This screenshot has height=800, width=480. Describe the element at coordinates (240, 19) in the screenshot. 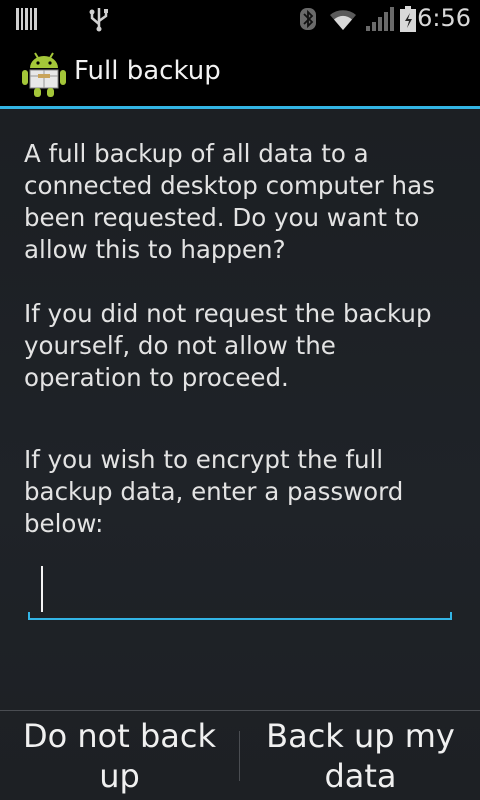

I see `status-bar: 6:56` at that location.